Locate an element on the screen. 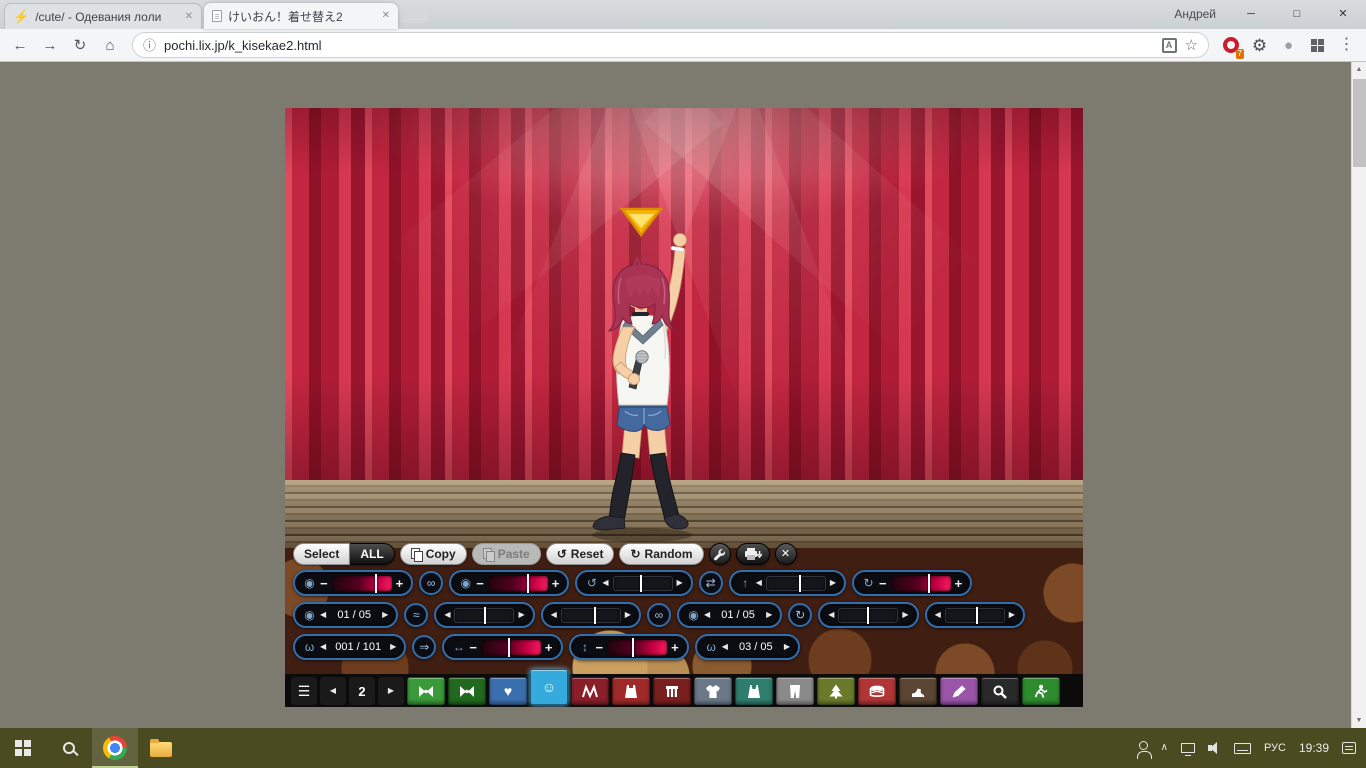 This screenshot has width=1366, height=768. clock: 19:39 is located at coordinates (1314, 748).